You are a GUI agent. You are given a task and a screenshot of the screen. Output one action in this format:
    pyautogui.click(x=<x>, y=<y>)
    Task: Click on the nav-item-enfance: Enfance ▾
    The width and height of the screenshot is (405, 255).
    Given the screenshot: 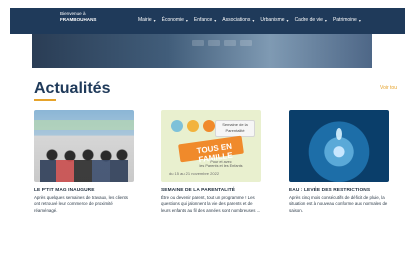 What is the action you would take?
    pyautogui.click(x=205, y=20)
    